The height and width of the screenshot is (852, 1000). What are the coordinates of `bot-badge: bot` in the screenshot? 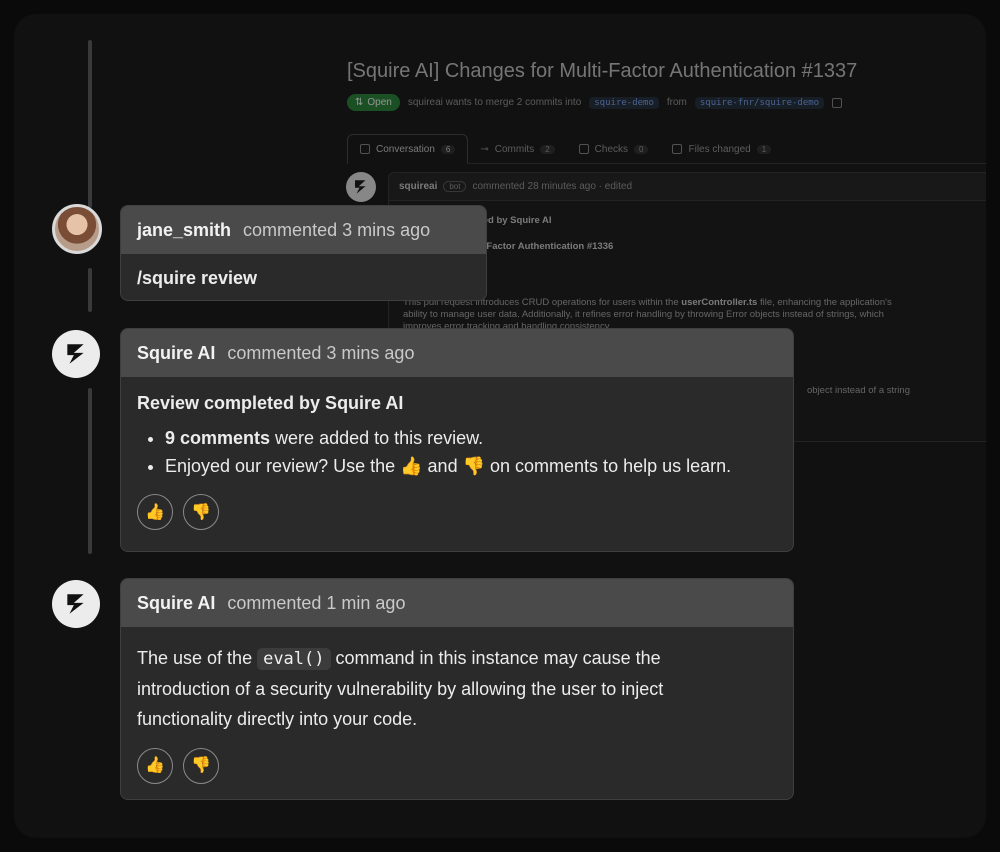 It's located at (455, 186).